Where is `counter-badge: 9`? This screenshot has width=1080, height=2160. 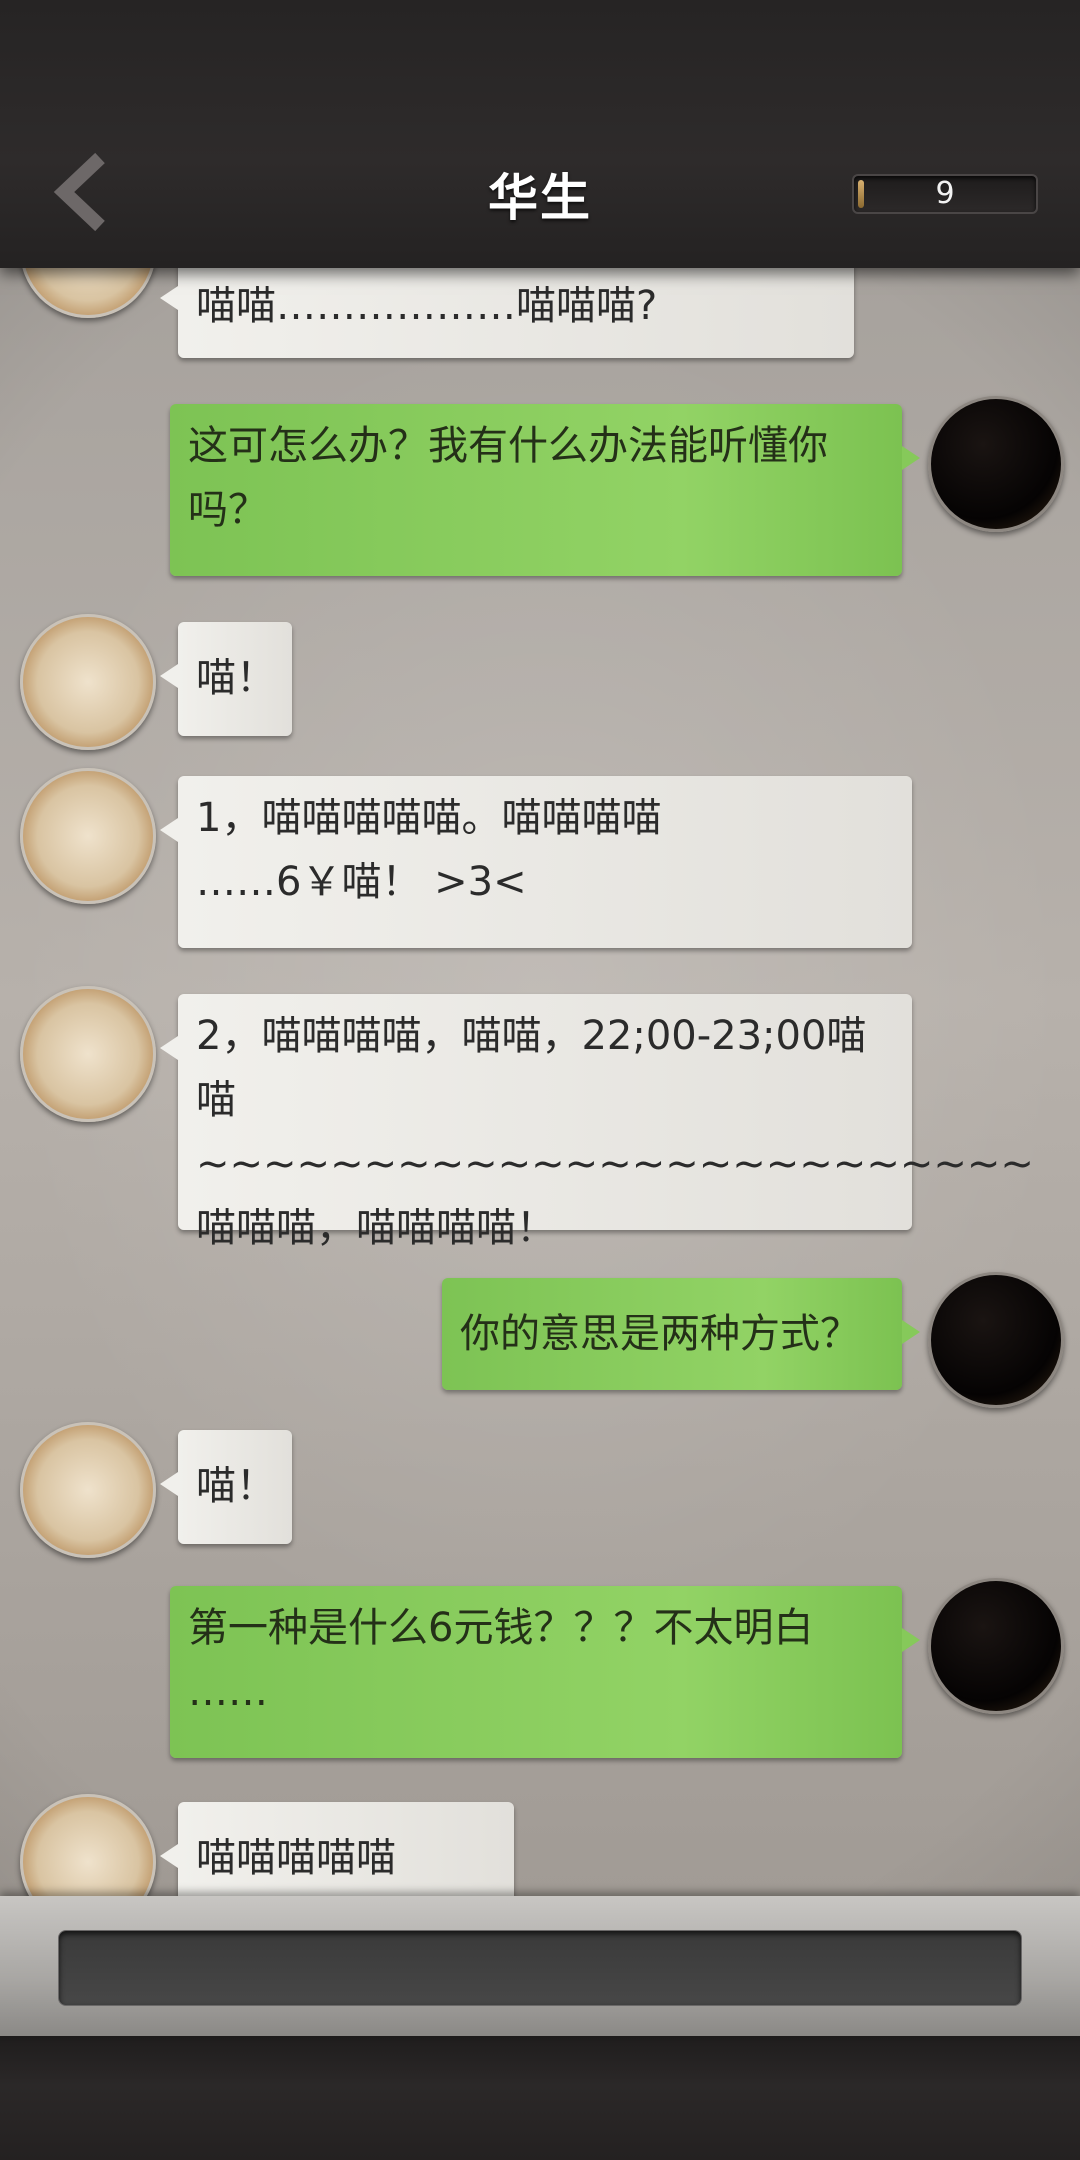 counter-badge: 9 is located at coordinates (945, 194).